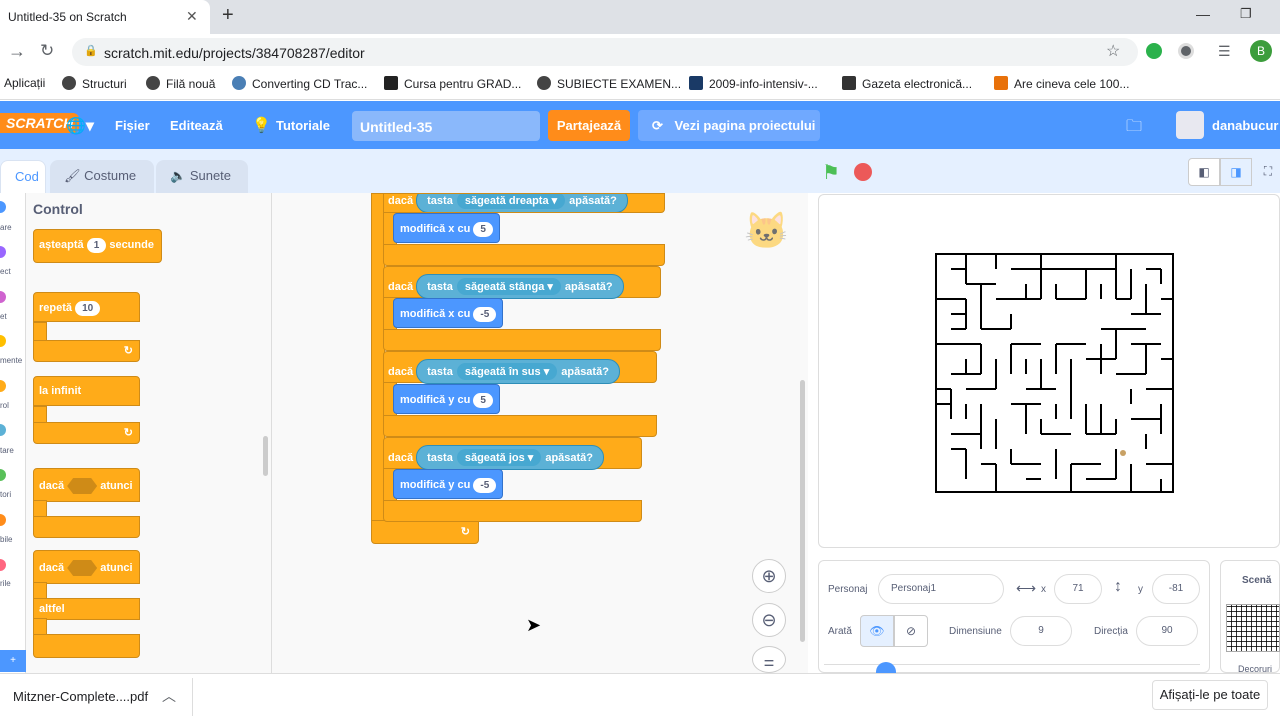 The image size is (1280, 720). I want to click on extension-add-button: +, so click(13, 661).